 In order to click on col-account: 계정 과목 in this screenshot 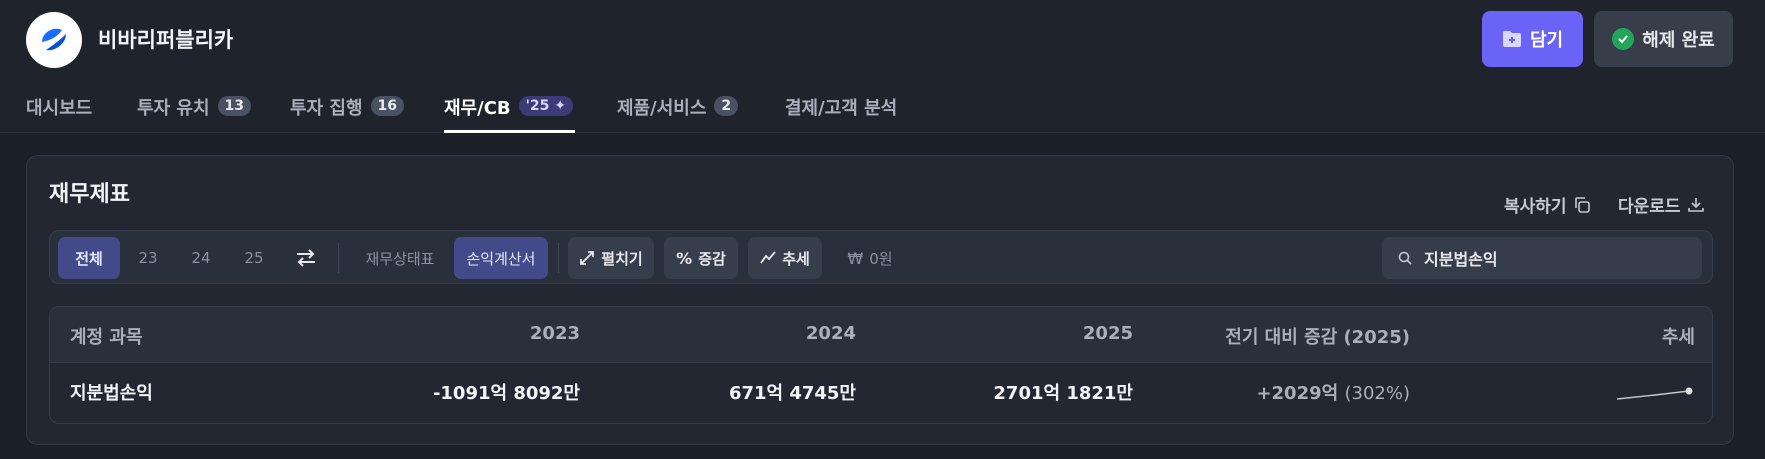, I will do `click(106, 337)`.